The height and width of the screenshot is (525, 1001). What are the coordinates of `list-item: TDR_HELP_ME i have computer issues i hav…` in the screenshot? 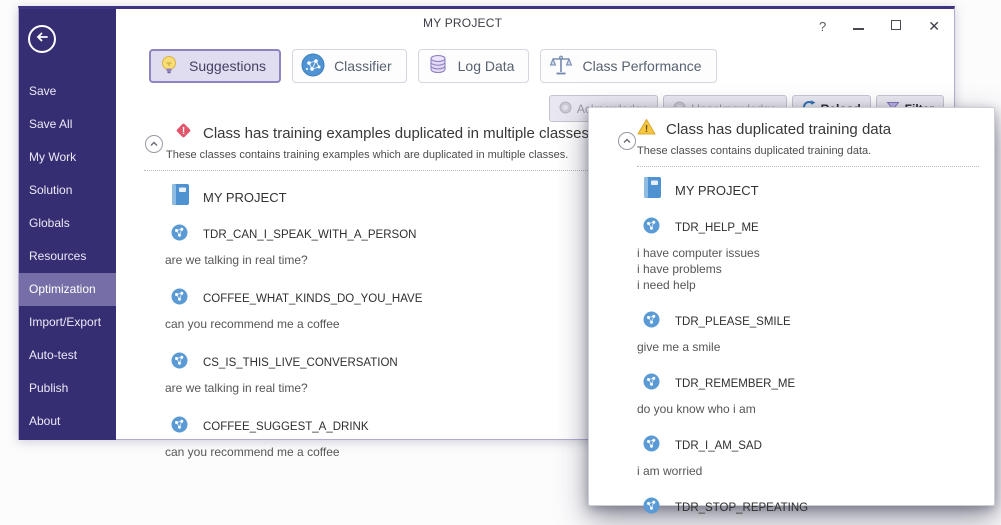 It's located at (722, 255).